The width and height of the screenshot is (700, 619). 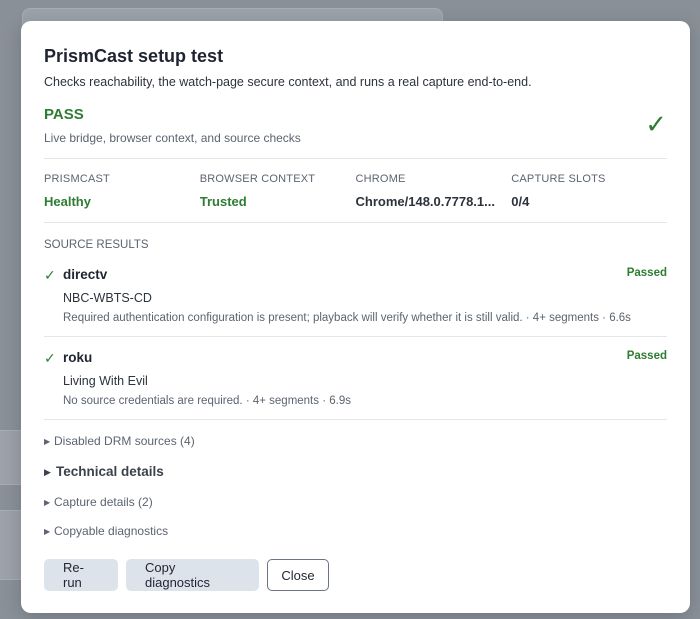 What do you see at coordinates (355, 441) in the screenshot?
I see `disabled-drm-disclosure: ▶ Disabled DRM sources (4)` at bounding box center [355, 441].